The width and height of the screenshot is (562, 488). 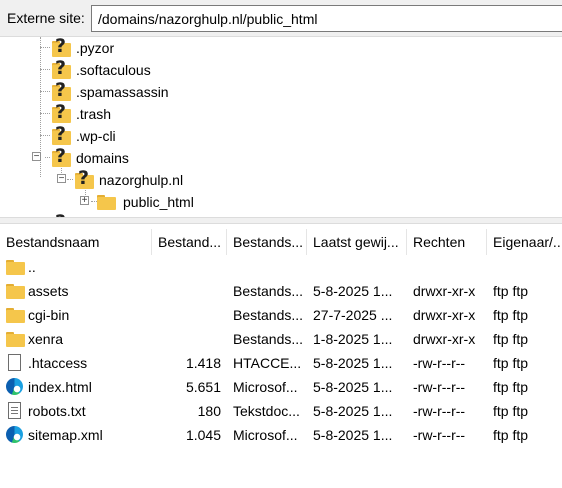 I want to click on file-name: sitemap.xml, so click(x=65, y=435).